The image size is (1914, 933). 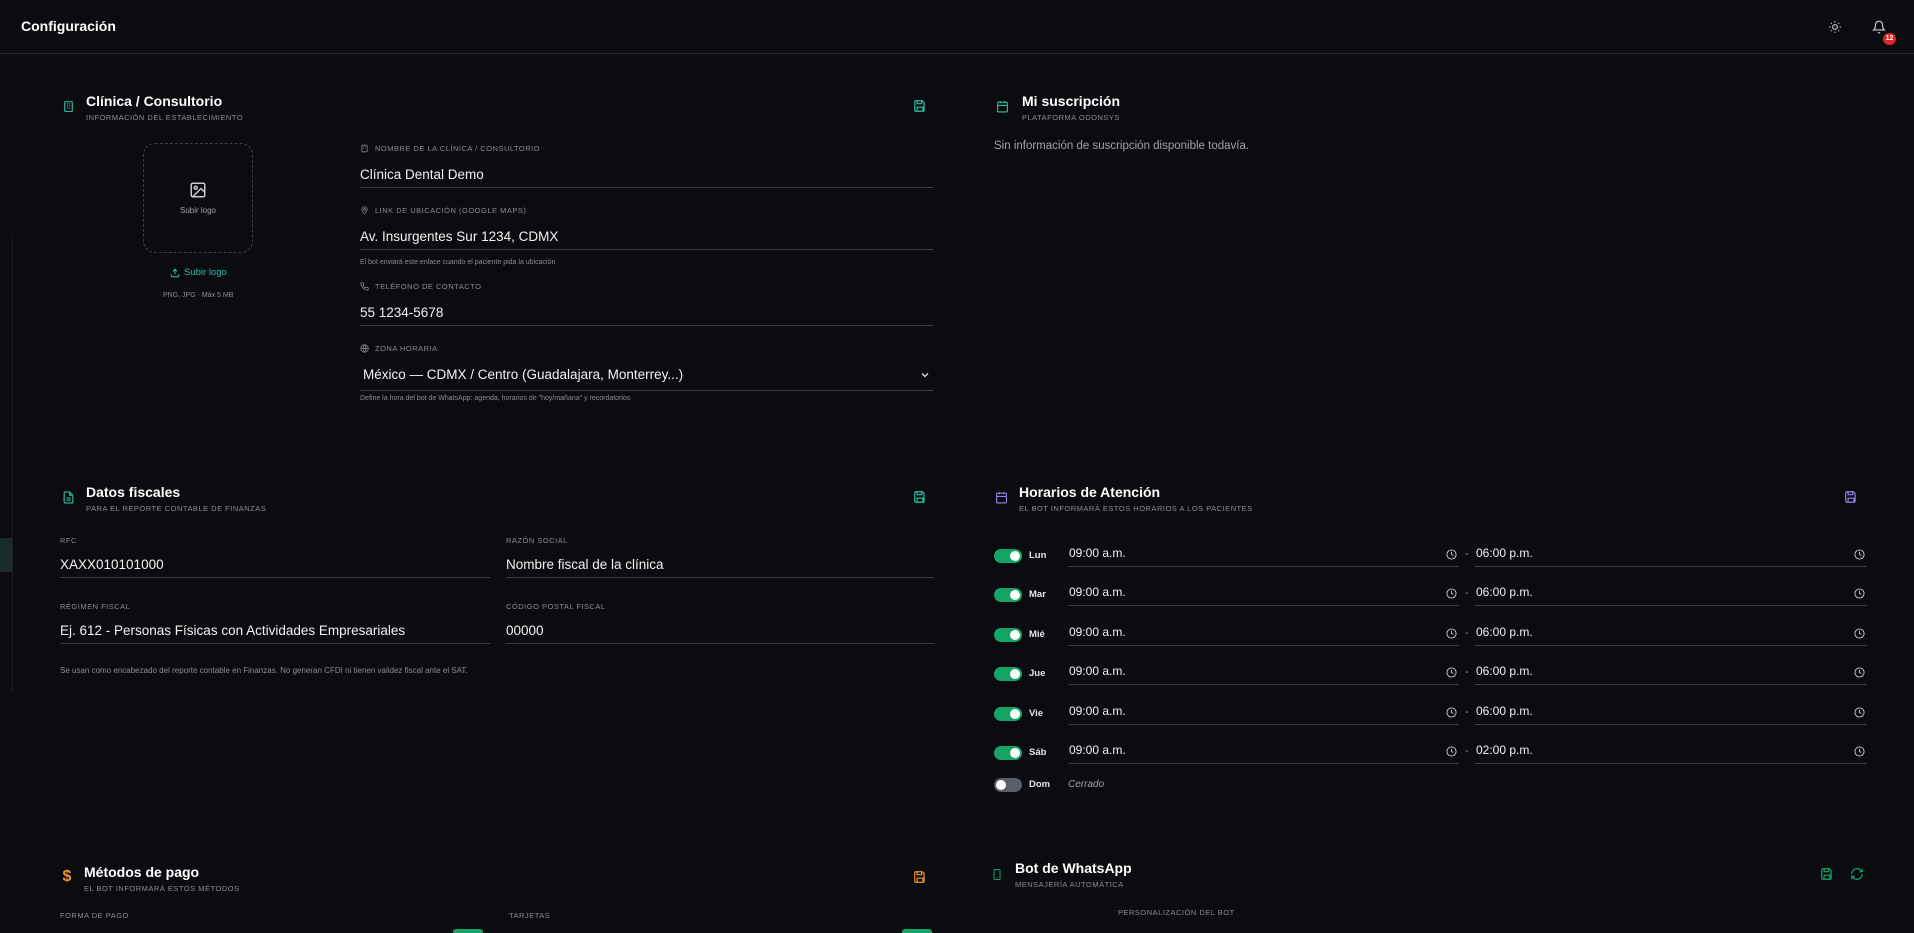 What do you see at coordinates (1040, 784) in the screenshot?
I see `day-label: Dom` at bounding box center [1040, 784].